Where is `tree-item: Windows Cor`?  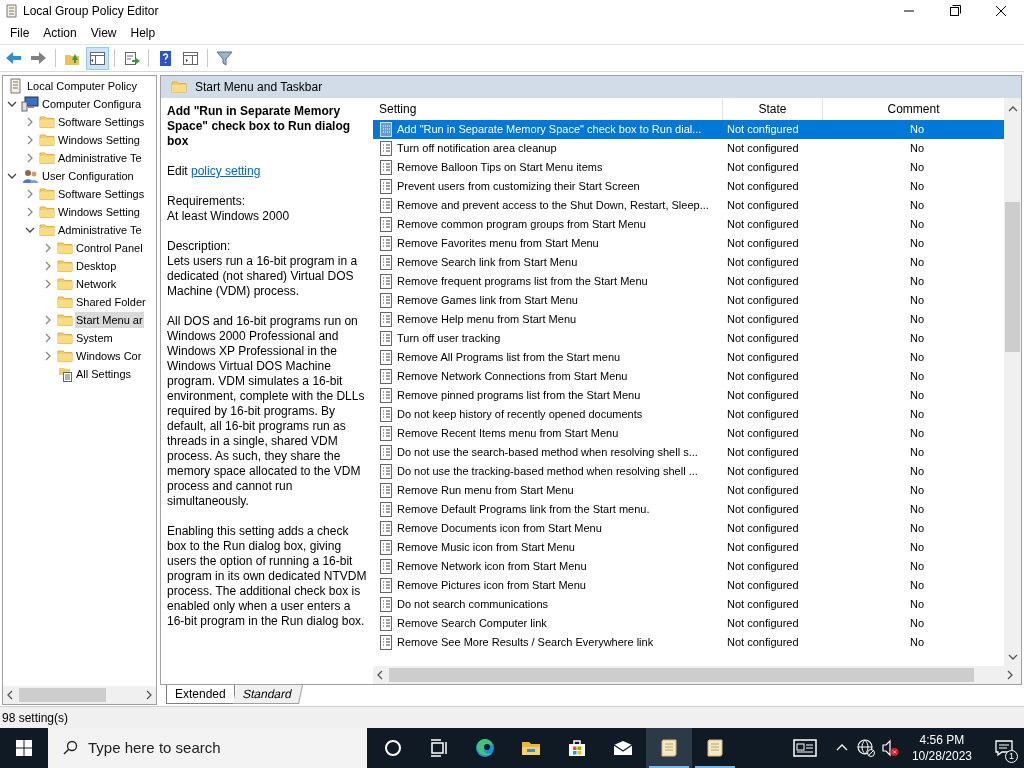 tree-item: Windows Cor is located at coordinates (109, 356).